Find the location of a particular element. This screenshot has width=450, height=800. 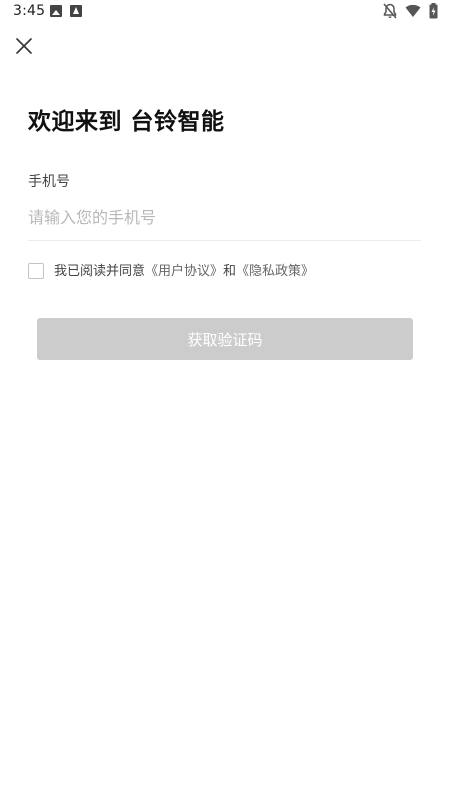

agree-checkbox is located at coordinates (36, 270).